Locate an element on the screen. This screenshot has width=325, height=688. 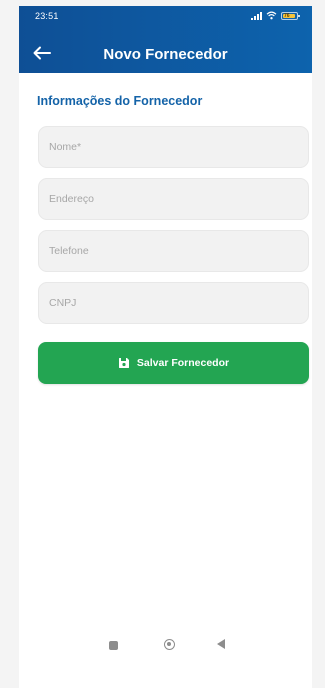
telefone-input is located at coordinates (173, 251).